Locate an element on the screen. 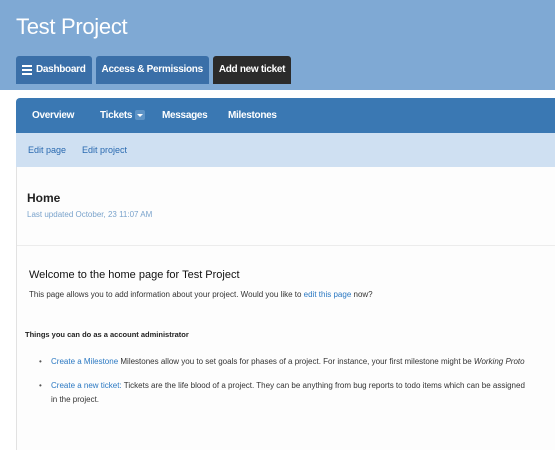 The image size is (555, 450). create-milestone-link: Create a Milestone is located at coordinates (84, 361).